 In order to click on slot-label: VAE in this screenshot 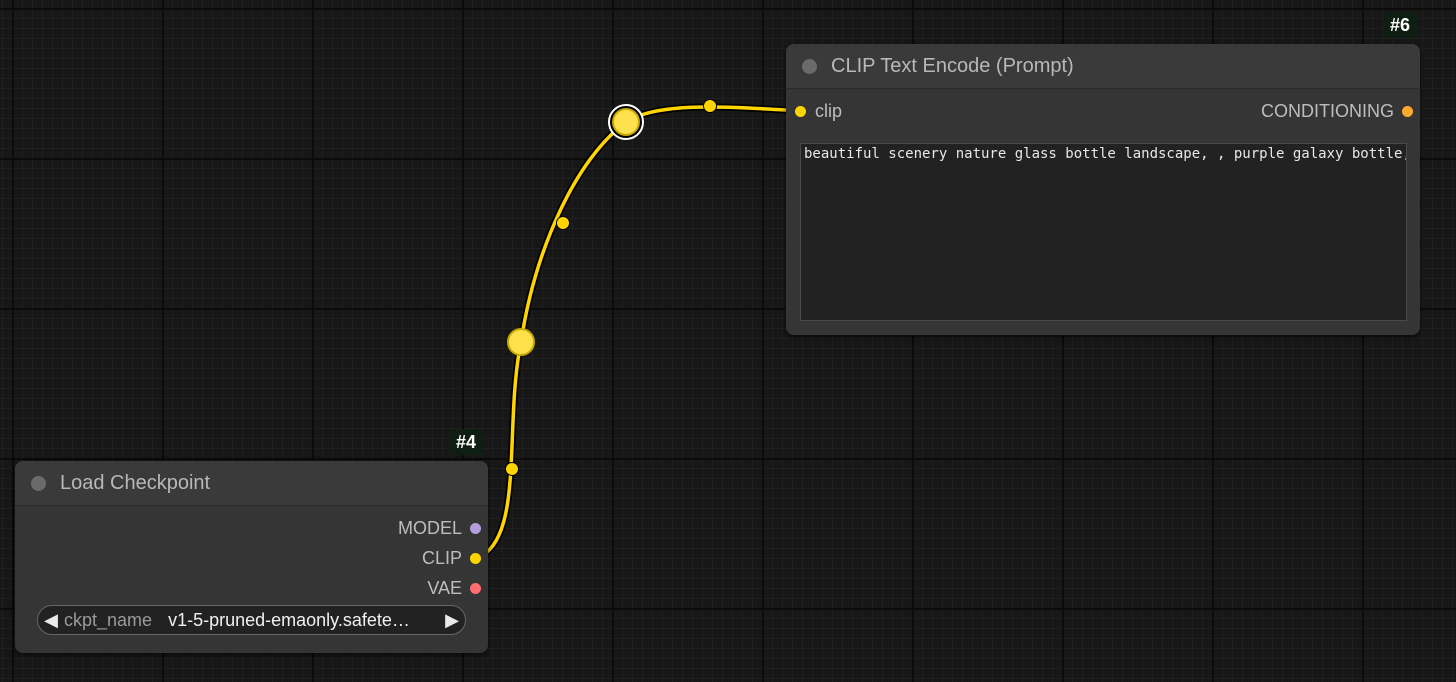, I will do `click(444, 587)`.